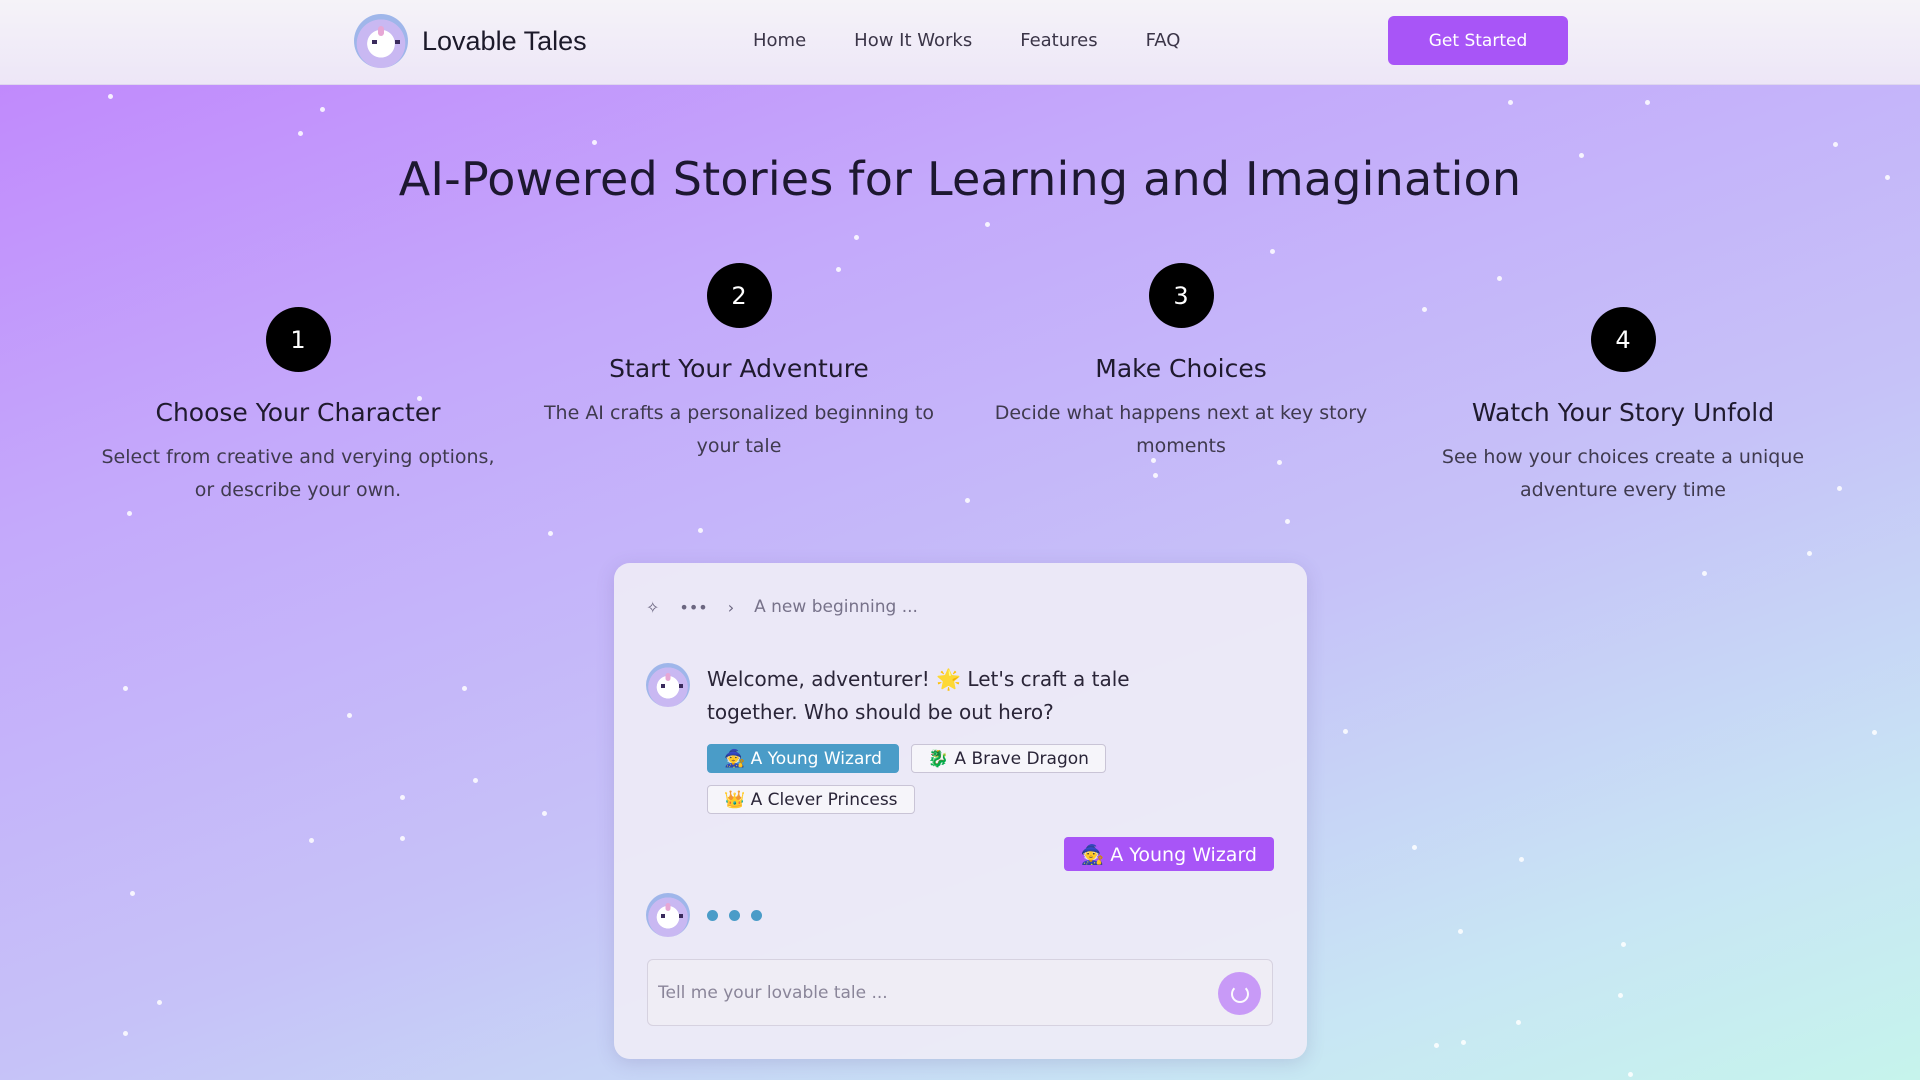  I want to click on more-horizontal-icon: •••, so click(693, 607).